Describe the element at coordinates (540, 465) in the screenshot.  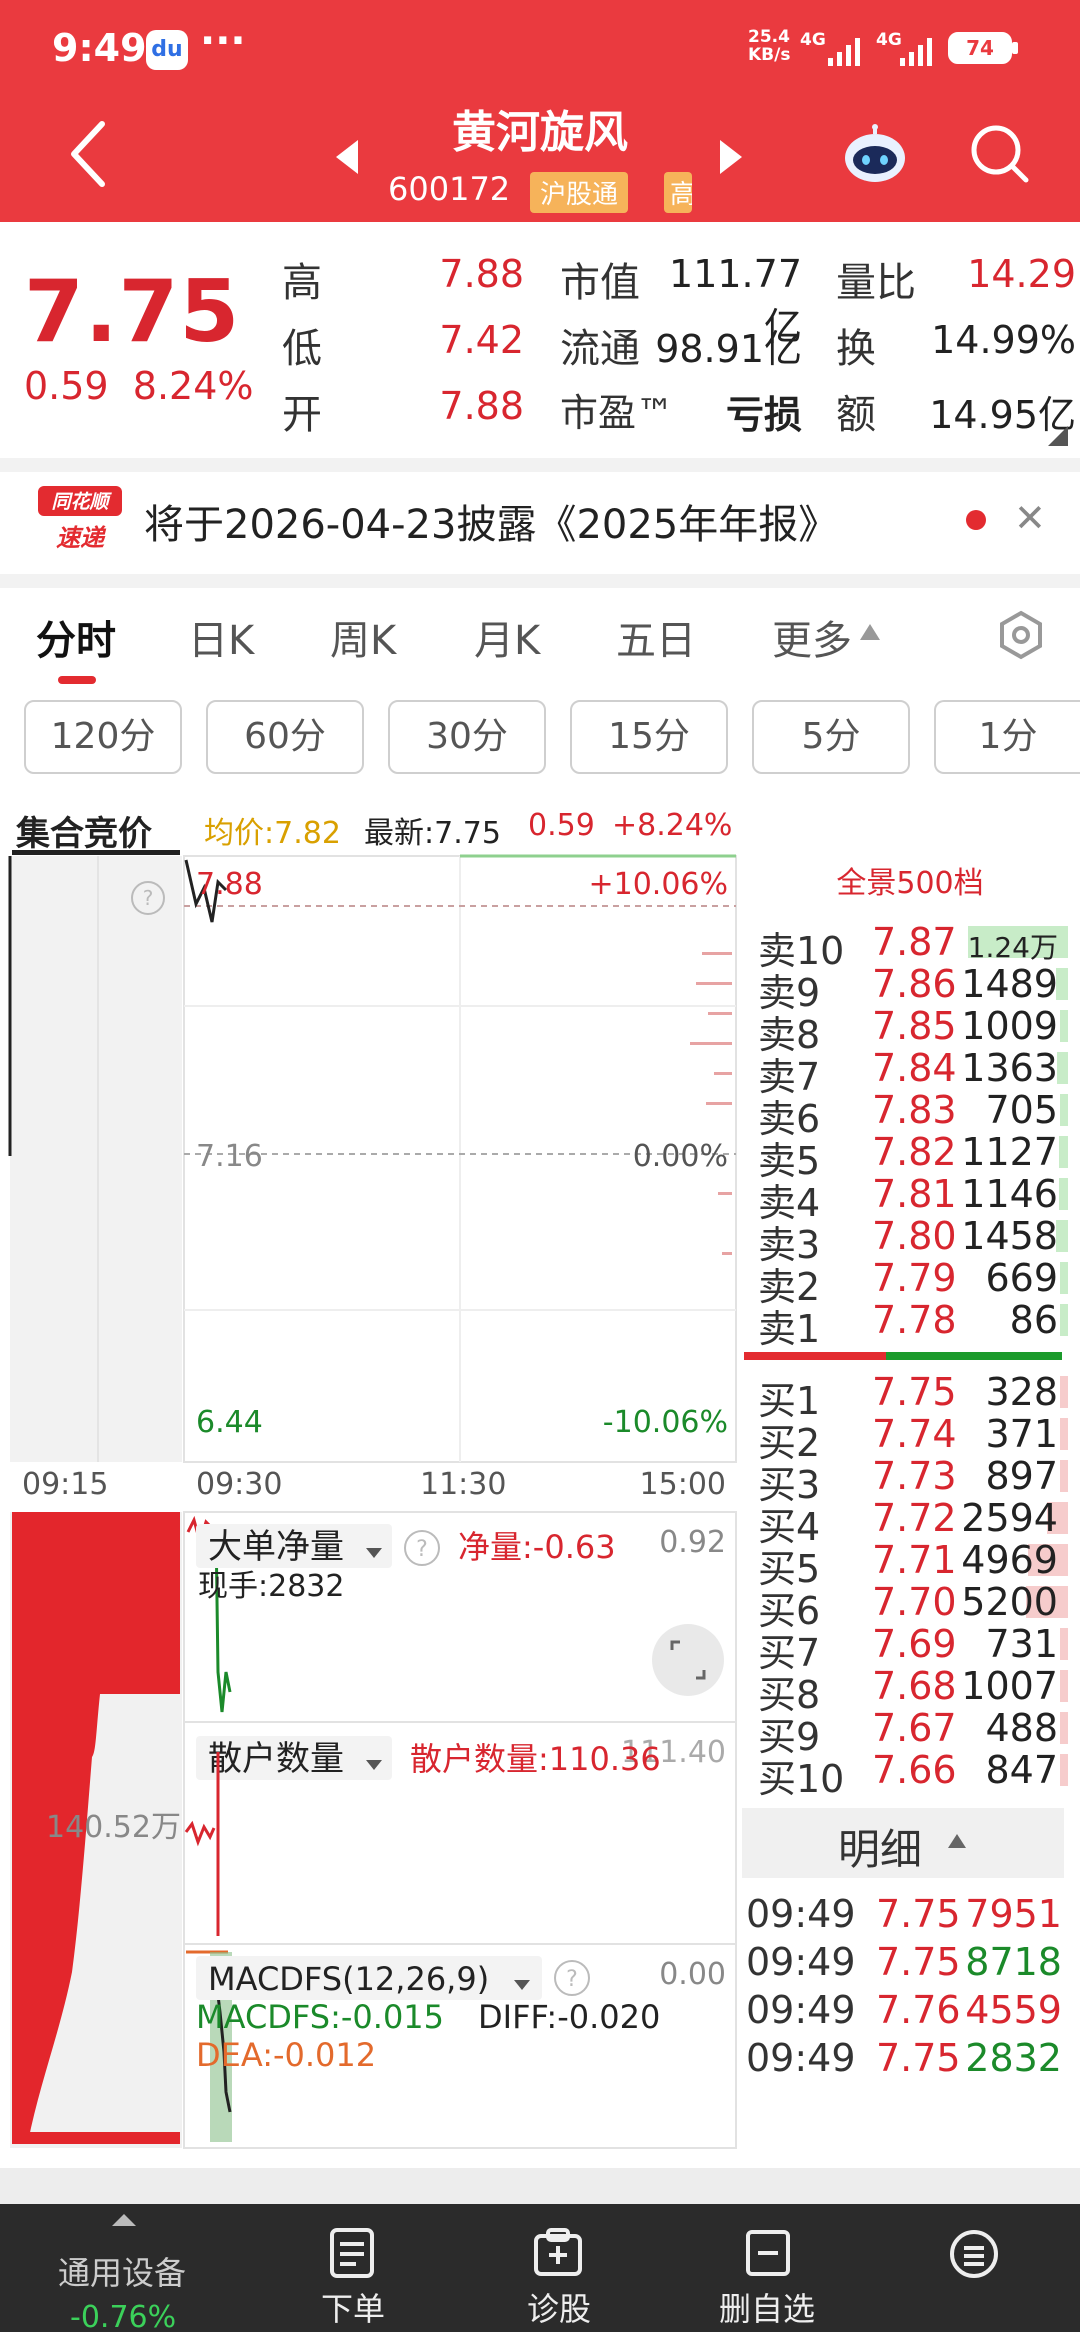
I see `section-divider` at that location.